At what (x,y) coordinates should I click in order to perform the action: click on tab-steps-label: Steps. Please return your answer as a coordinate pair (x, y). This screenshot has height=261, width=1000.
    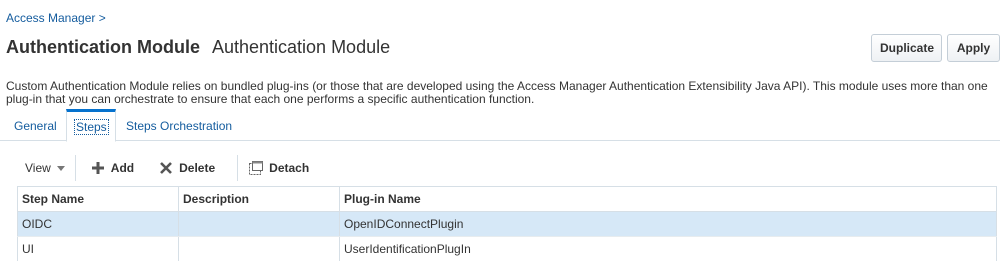
    Looking at the image, I should click on (91, 127).